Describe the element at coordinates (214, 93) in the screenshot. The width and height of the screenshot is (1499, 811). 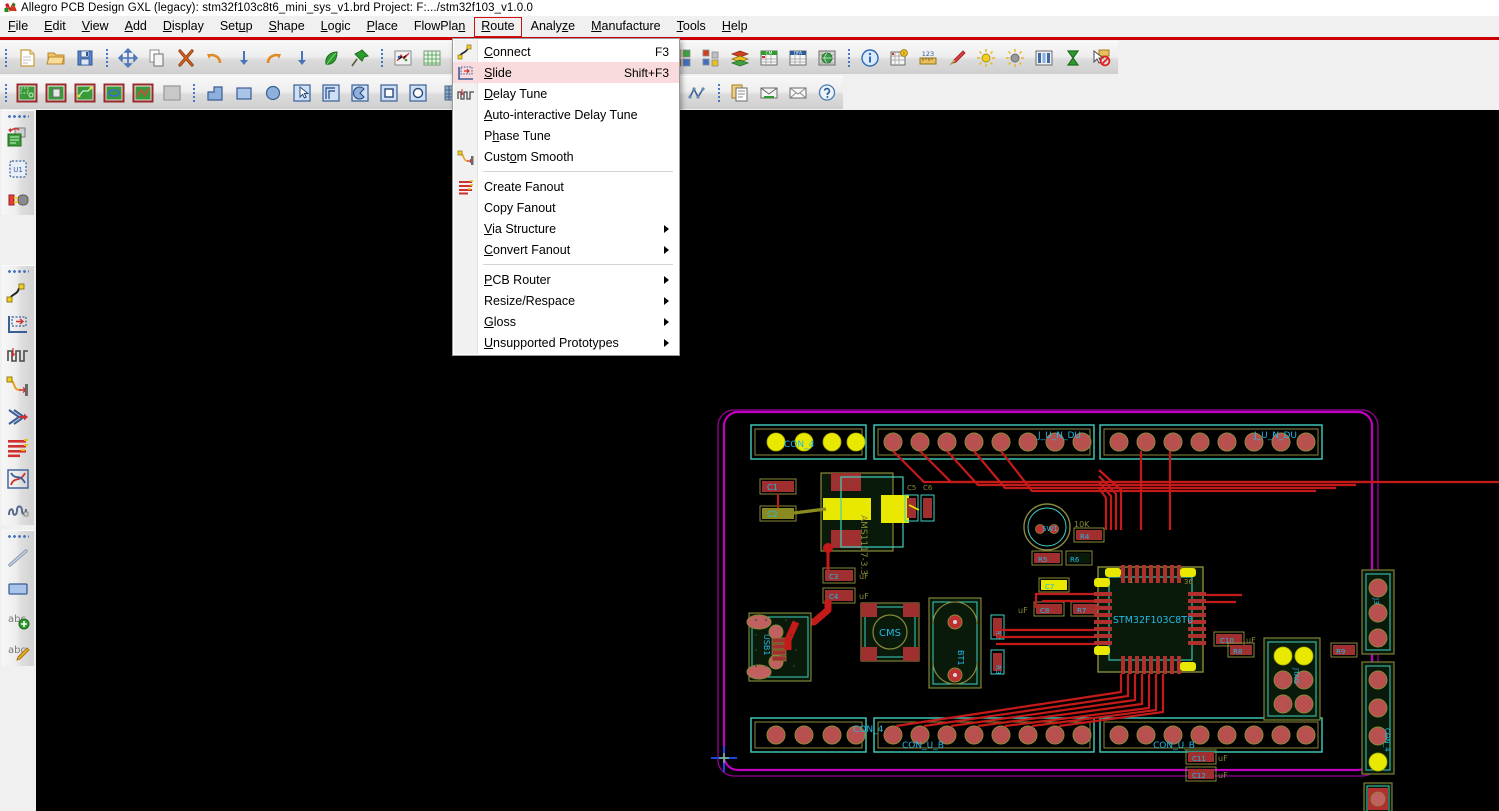
I see `shape-polygon-icon` at that location.